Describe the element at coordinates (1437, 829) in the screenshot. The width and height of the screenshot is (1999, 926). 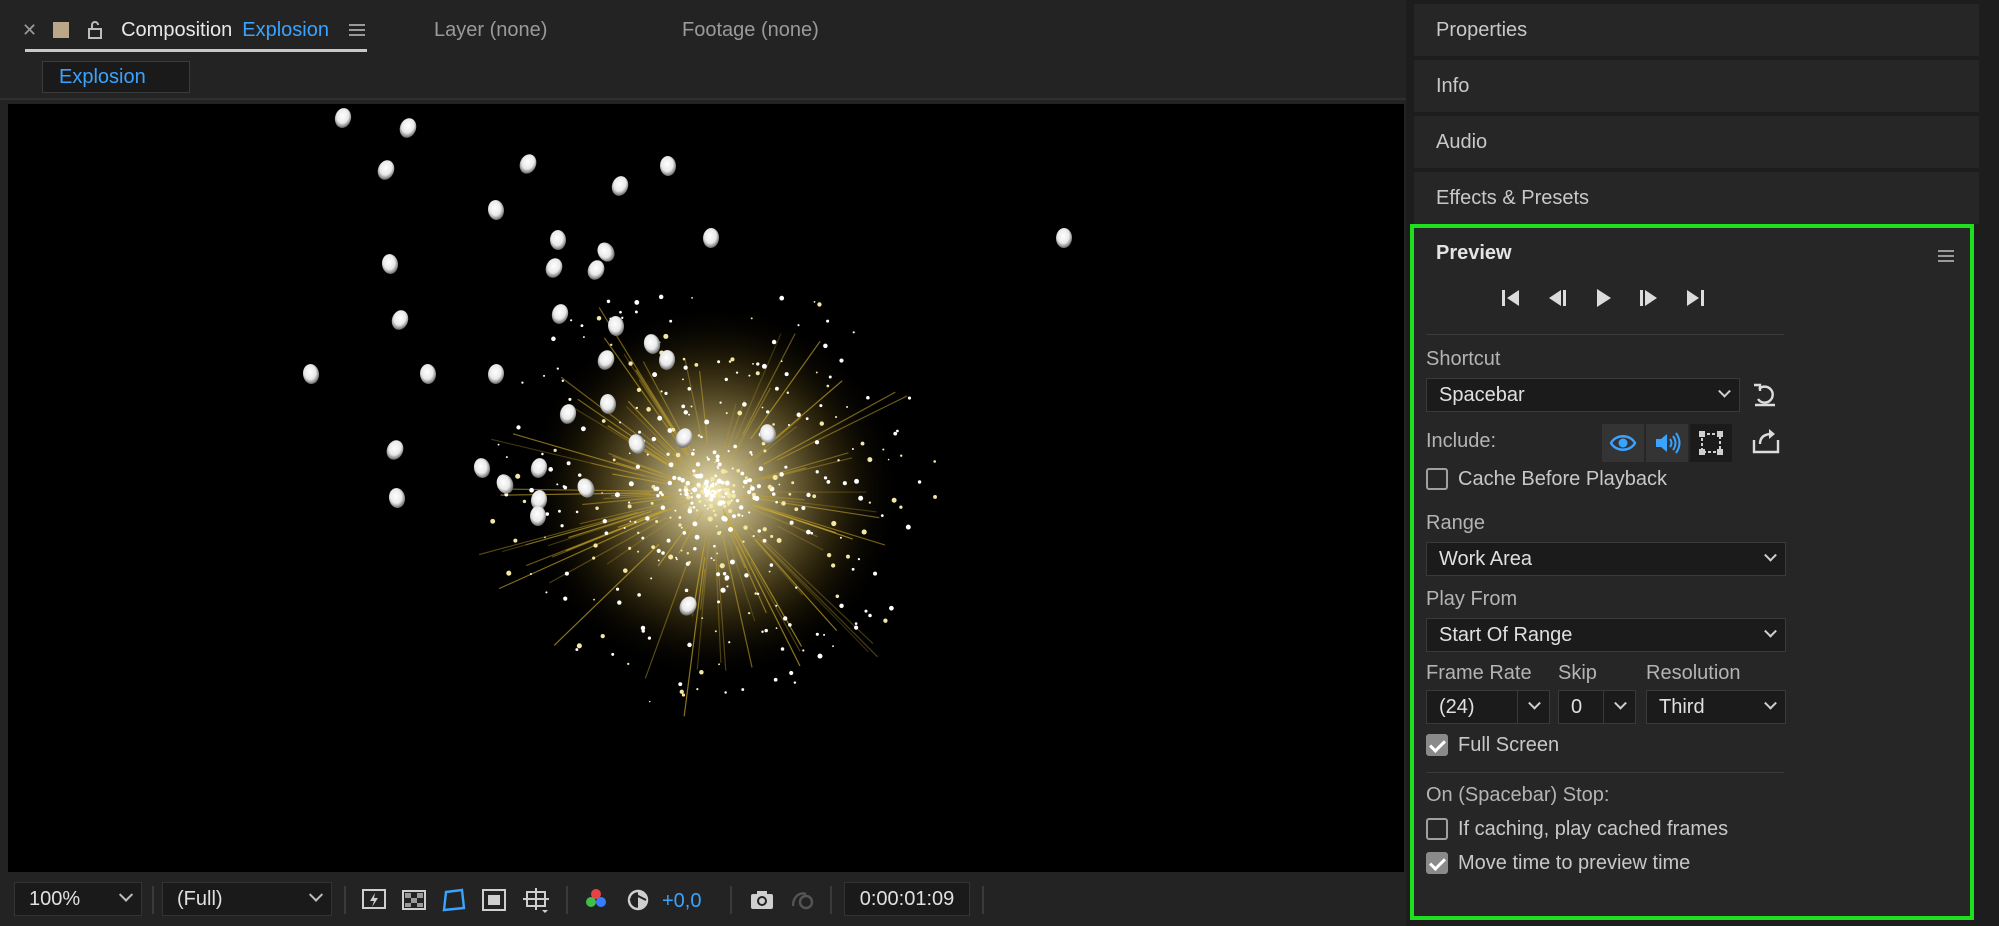
I see `if-caching-checkbox` at that location.